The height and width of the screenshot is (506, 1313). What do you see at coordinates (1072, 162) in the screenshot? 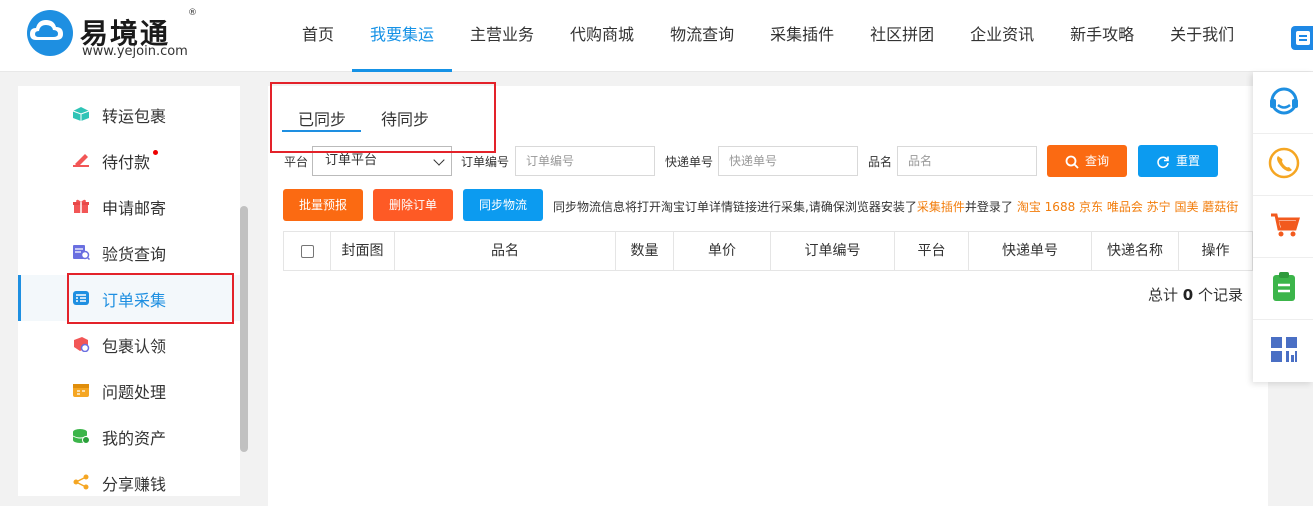
I see `search-icon` at bounding box center [1072, 162].